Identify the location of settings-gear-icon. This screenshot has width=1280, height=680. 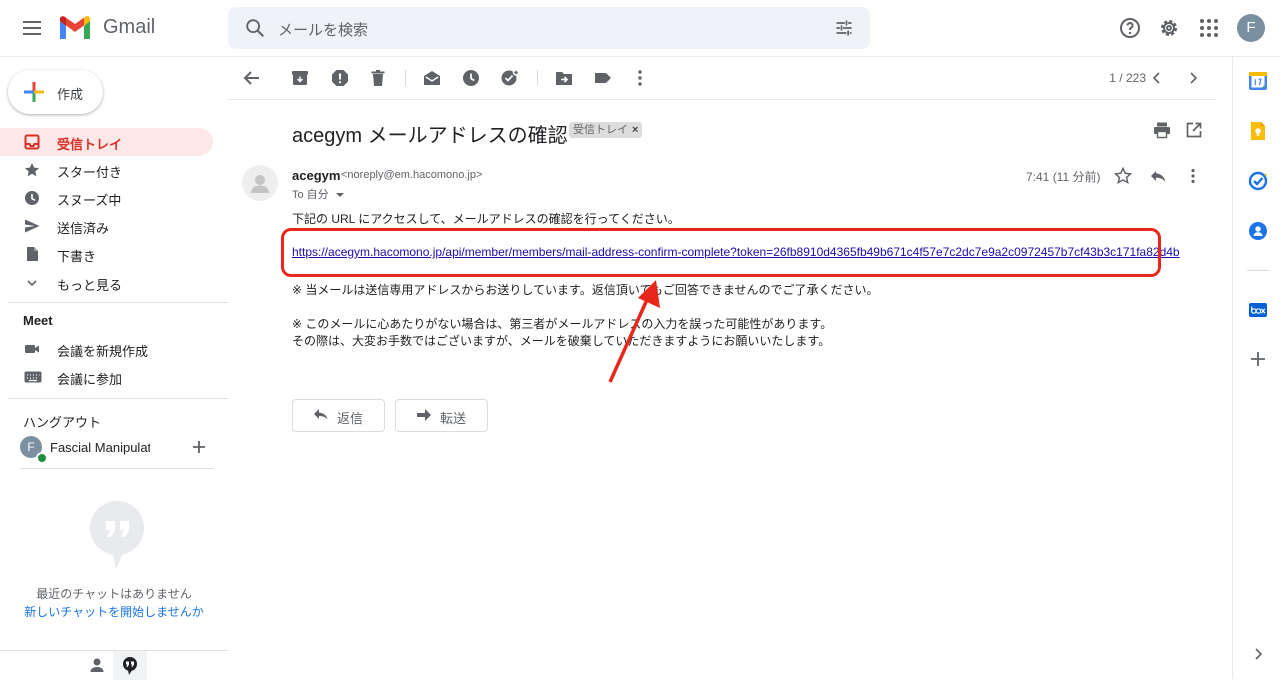
(1169, 28).